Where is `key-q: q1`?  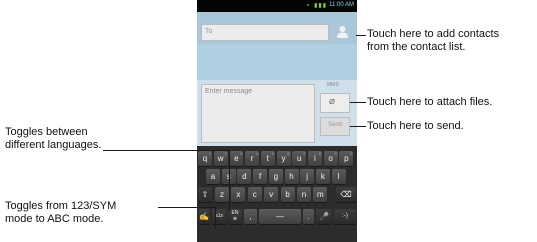
key-q: q1 is located at coordinates (205, 158).